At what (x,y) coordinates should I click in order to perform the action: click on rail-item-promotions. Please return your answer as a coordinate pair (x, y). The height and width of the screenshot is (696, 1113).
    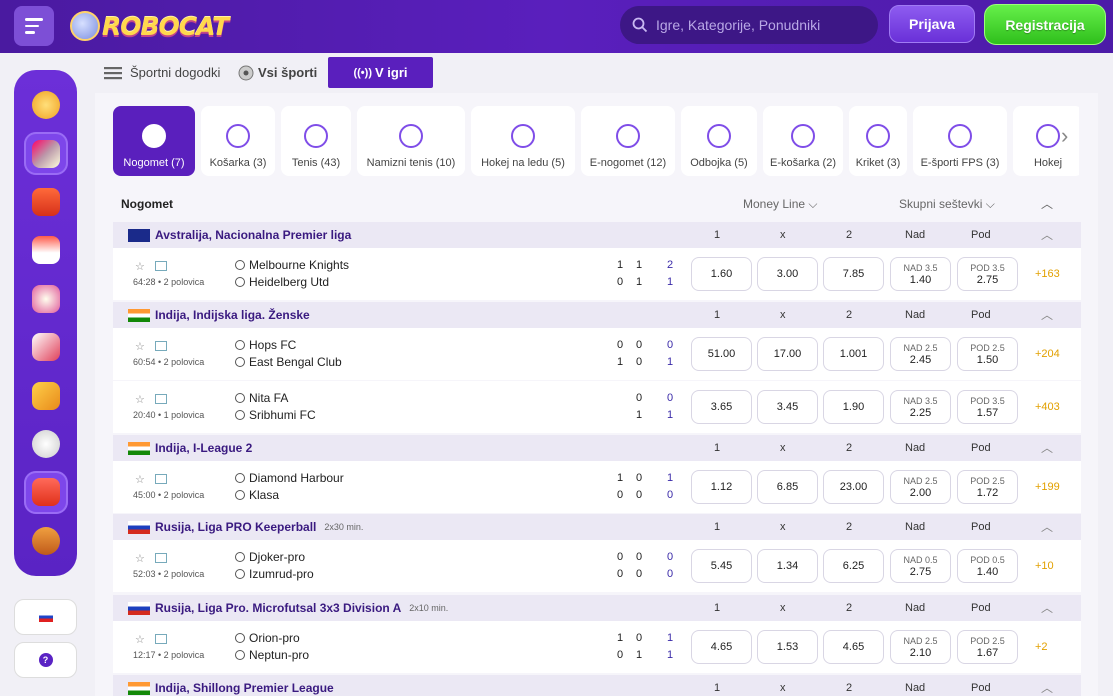
    Looking at the image, I should click on (46, 202).